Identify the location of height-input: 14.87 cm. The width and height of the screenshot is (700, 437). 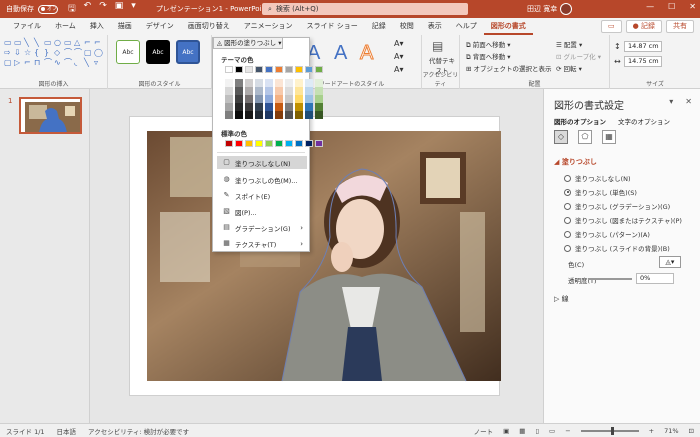
(643, 46).